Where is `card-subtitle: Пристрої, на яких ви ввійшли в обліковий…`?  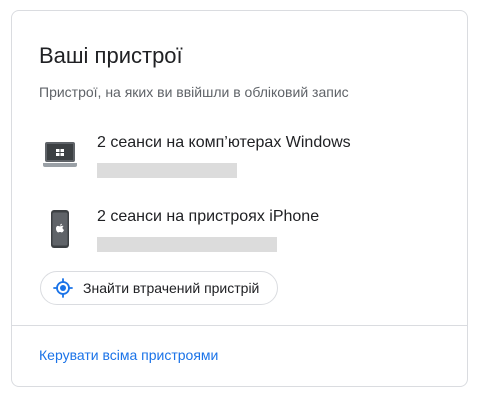
card-subtitle: Пристрої, на яких ви ввійшли в обліковий… is located at coordinates (194, 92).